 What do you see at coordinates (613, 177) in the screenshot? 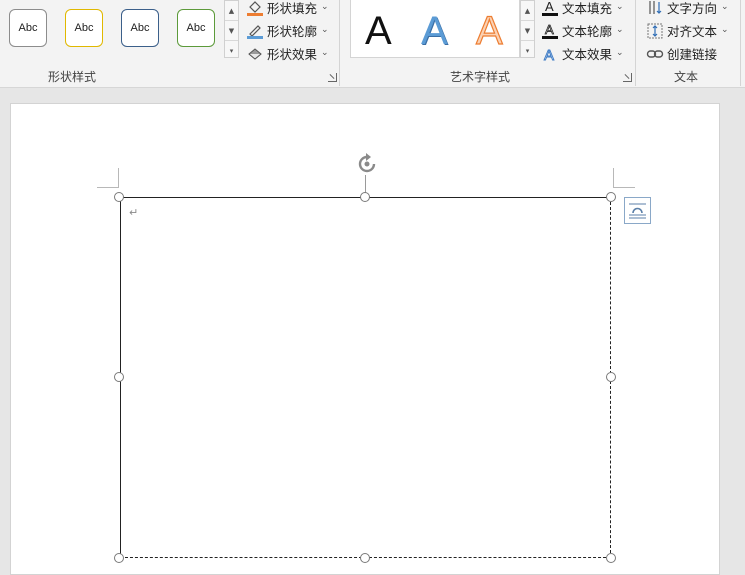
I see `margin-corner-mark-right-vertical` at bounding box center [613, 177].